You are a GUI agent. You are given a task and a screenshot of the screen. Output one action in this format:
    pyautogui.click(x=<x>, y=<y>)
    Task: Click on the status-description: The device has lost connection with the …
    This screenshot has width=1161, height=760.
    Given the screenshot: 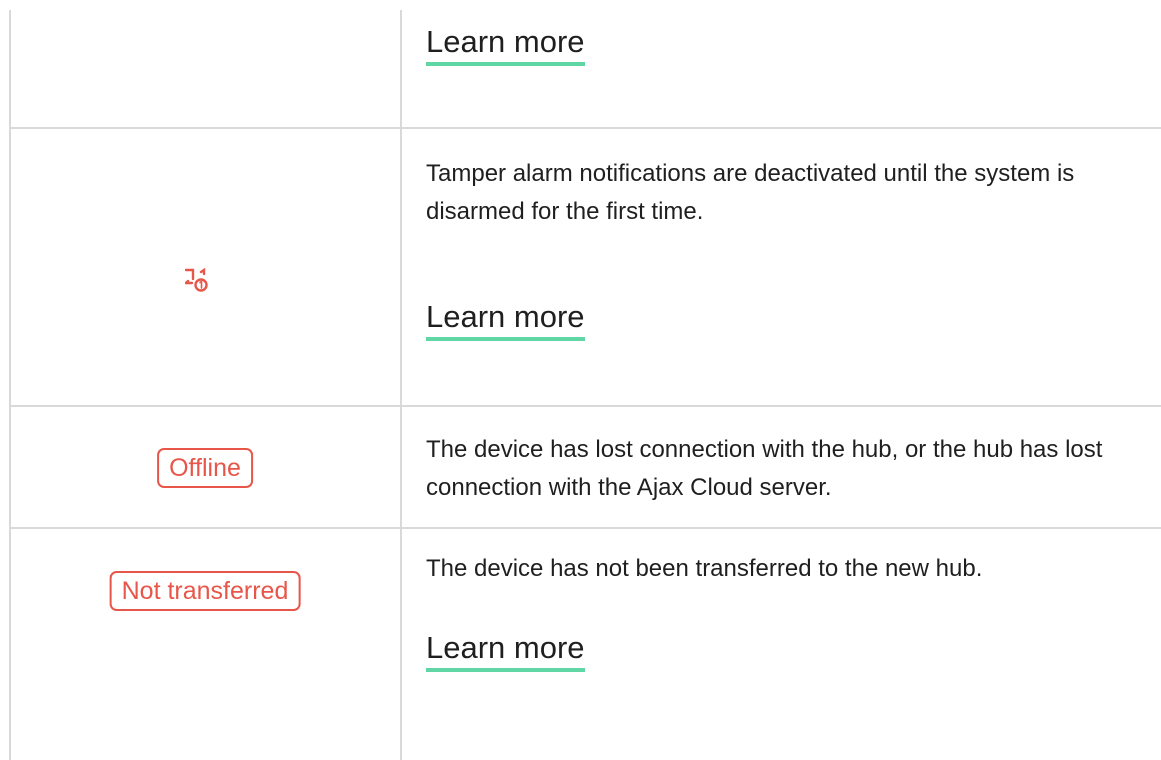 What is the action you would take?
    pyautogui.click(x=764, y=468)
    